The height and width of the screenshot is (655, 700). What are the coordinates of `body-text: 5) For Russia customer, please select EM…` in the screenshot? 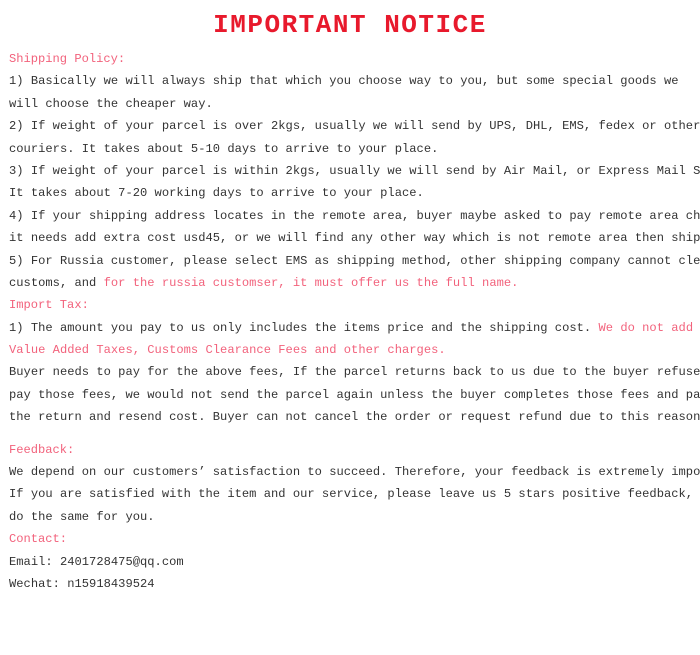 It's located at (354, 260).